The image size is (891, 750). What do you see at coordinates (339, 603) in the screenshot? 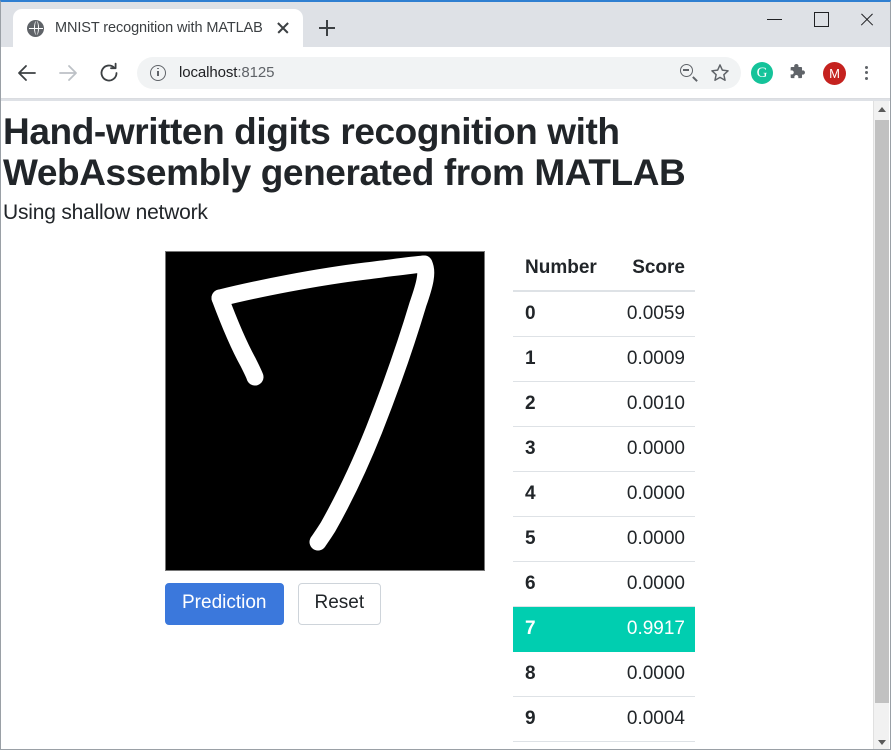
I see `reset-button: Reset` at bounding box center [339, 603].